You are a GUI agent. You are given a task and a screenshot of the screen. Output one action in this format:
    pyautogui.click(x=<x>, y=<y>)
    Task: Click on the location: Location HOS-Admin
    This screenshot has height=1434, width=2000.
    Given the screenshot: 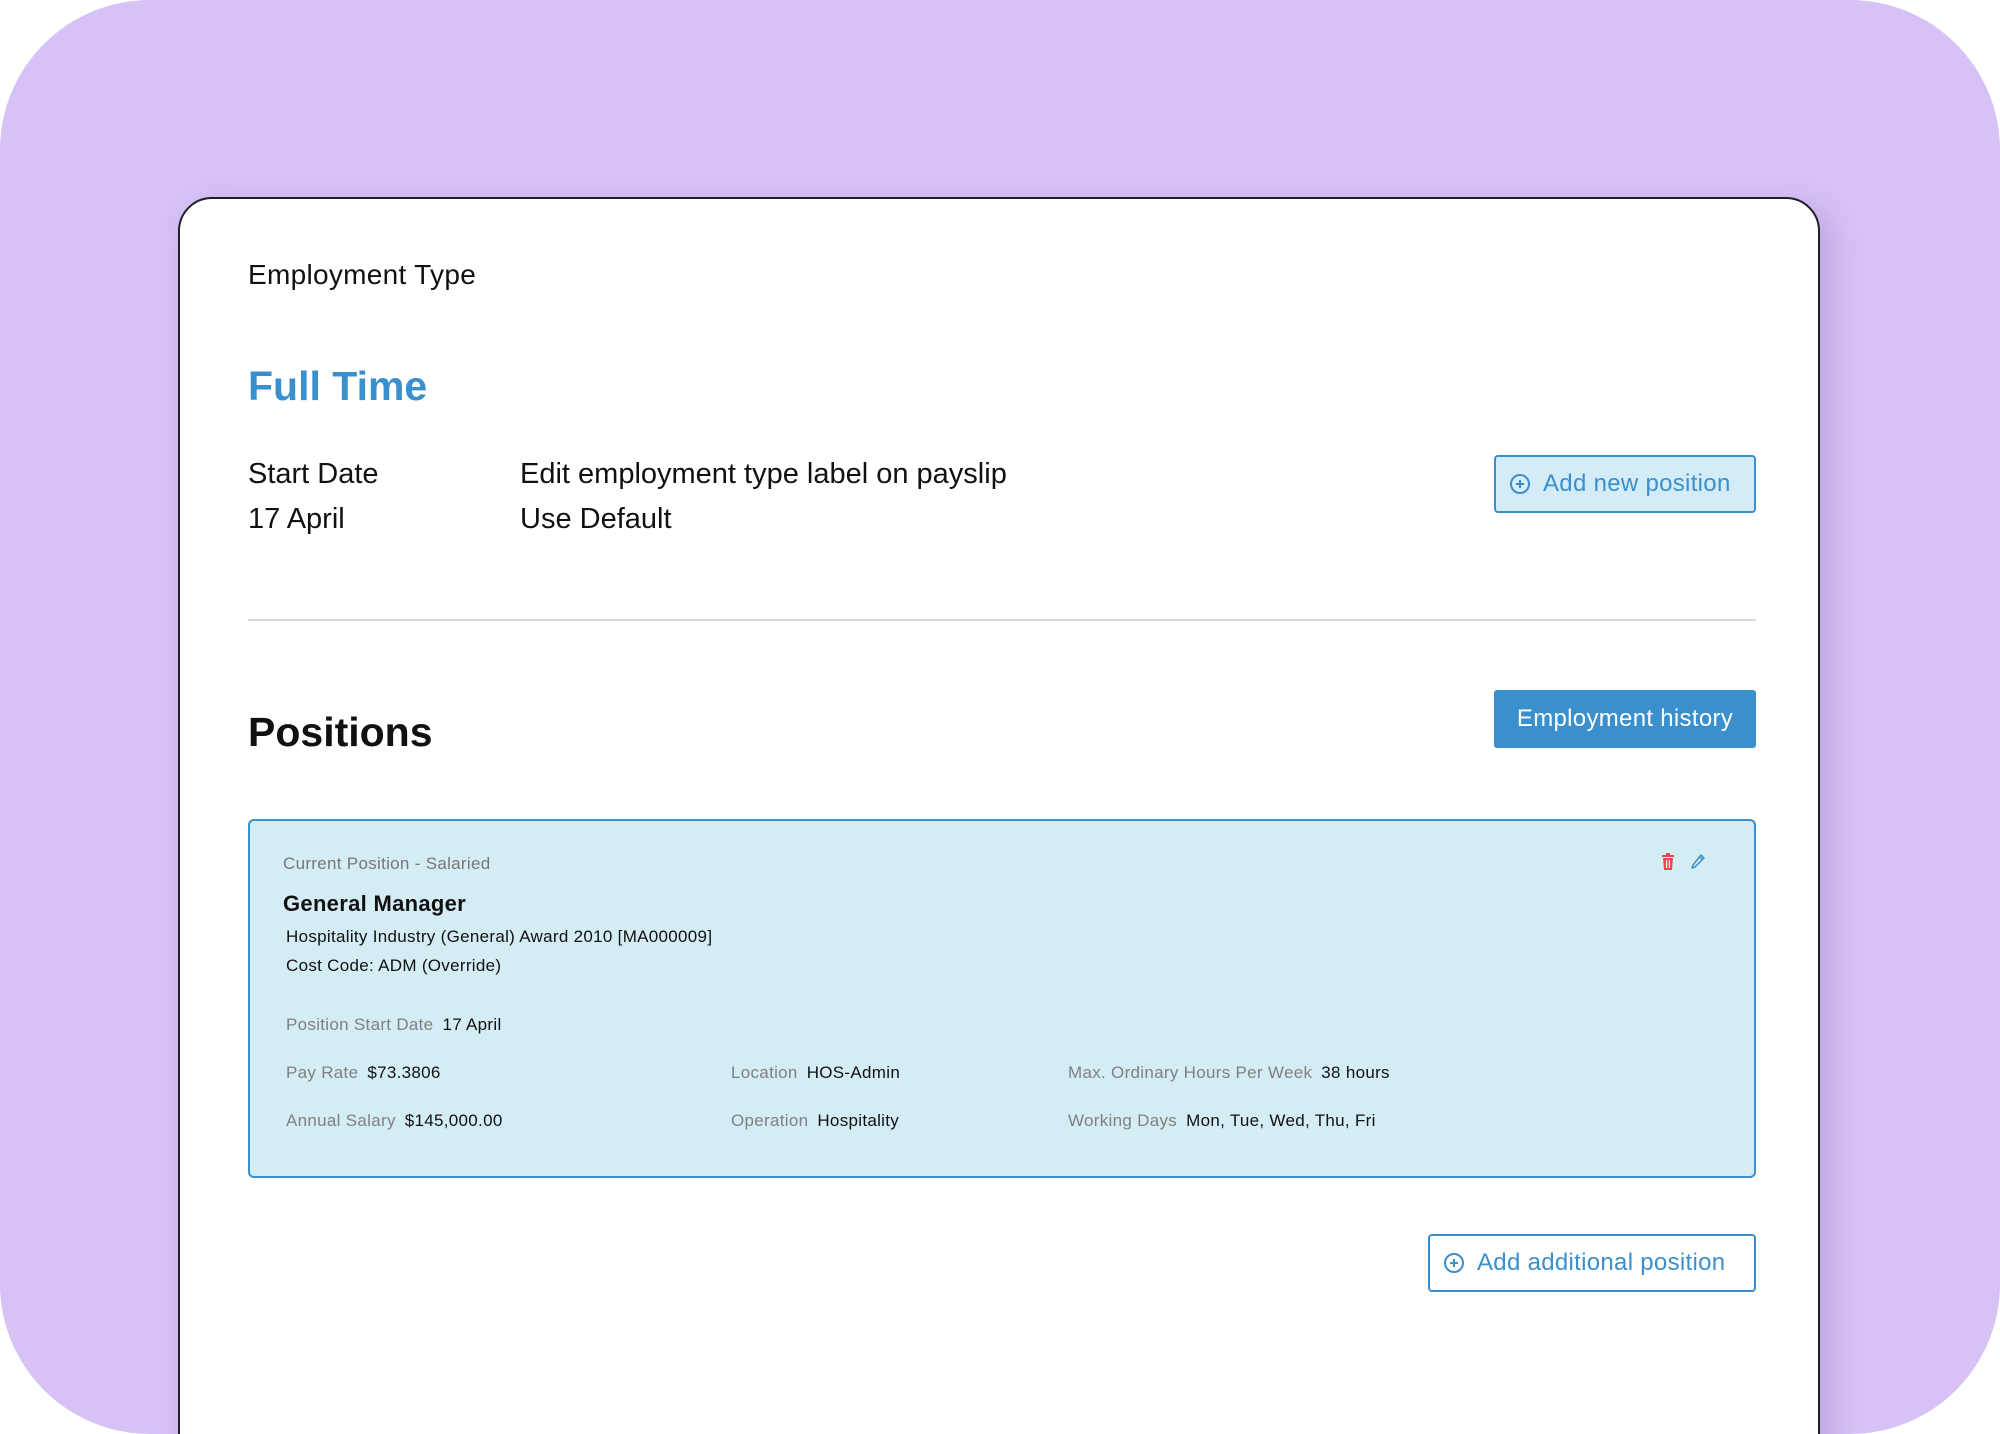 What is the action you would take?
    pyautogui.click(x=815, y=1073)
    